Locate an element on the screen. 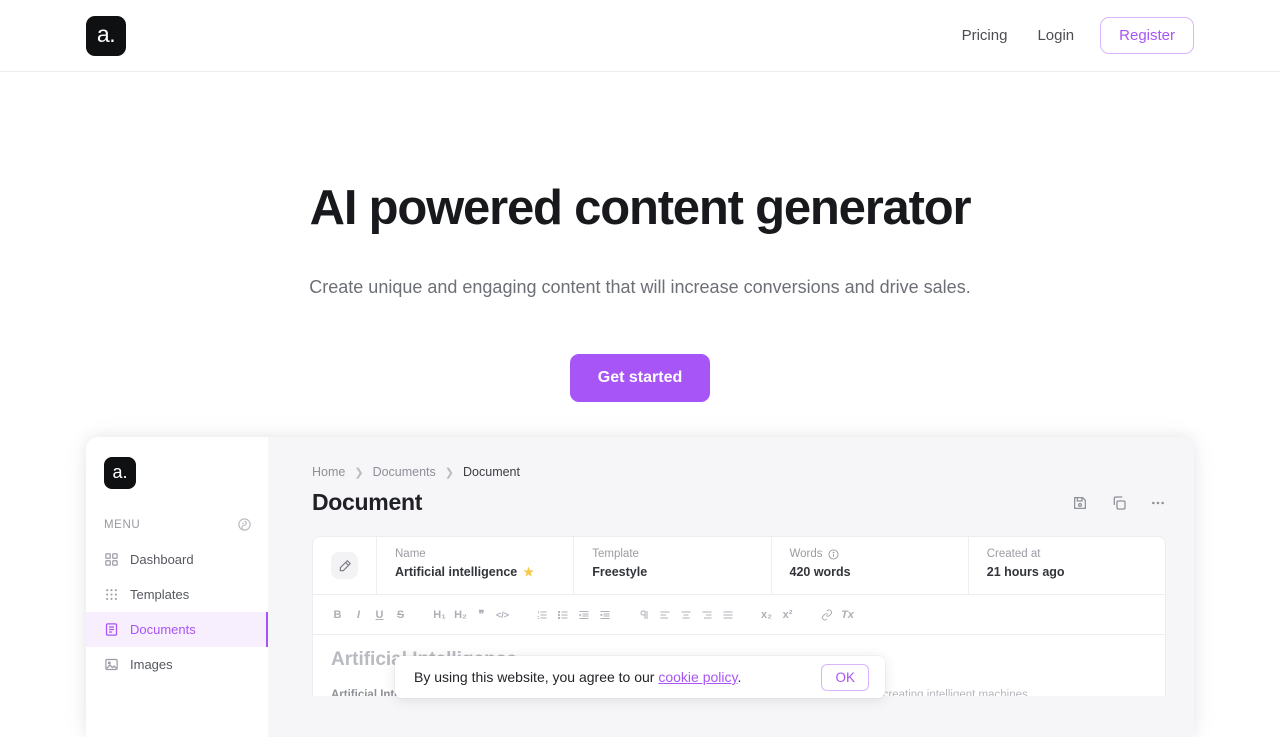 Image resolution: width=1280 pixels, height=737 pixels. sidebar-menu-label: MENU is located at coordinates (122, 524).